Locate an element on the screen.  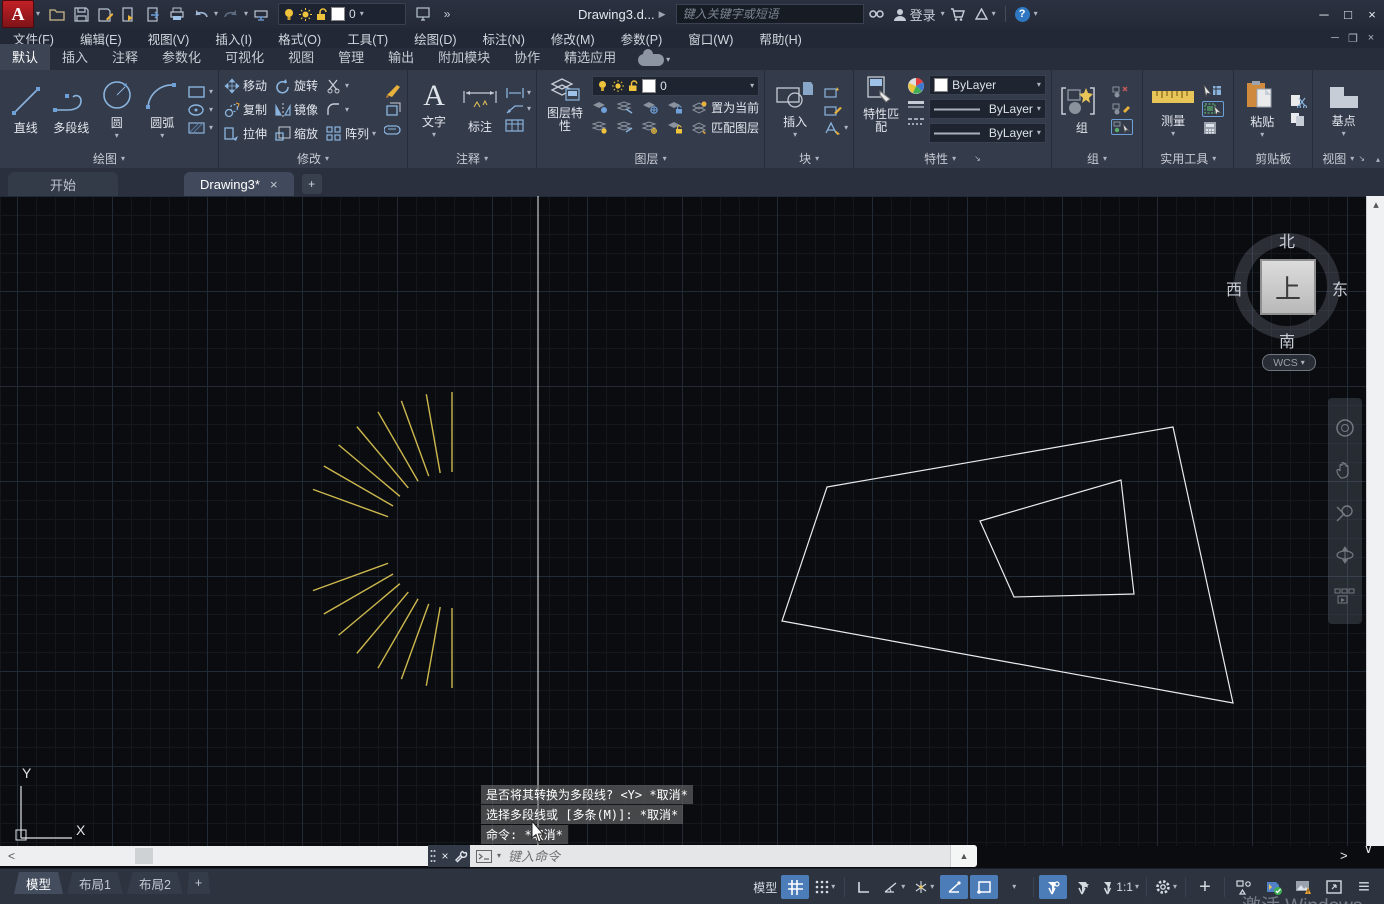
cloud-chevron-icon: ▾ is located at coordinates (668, 60).